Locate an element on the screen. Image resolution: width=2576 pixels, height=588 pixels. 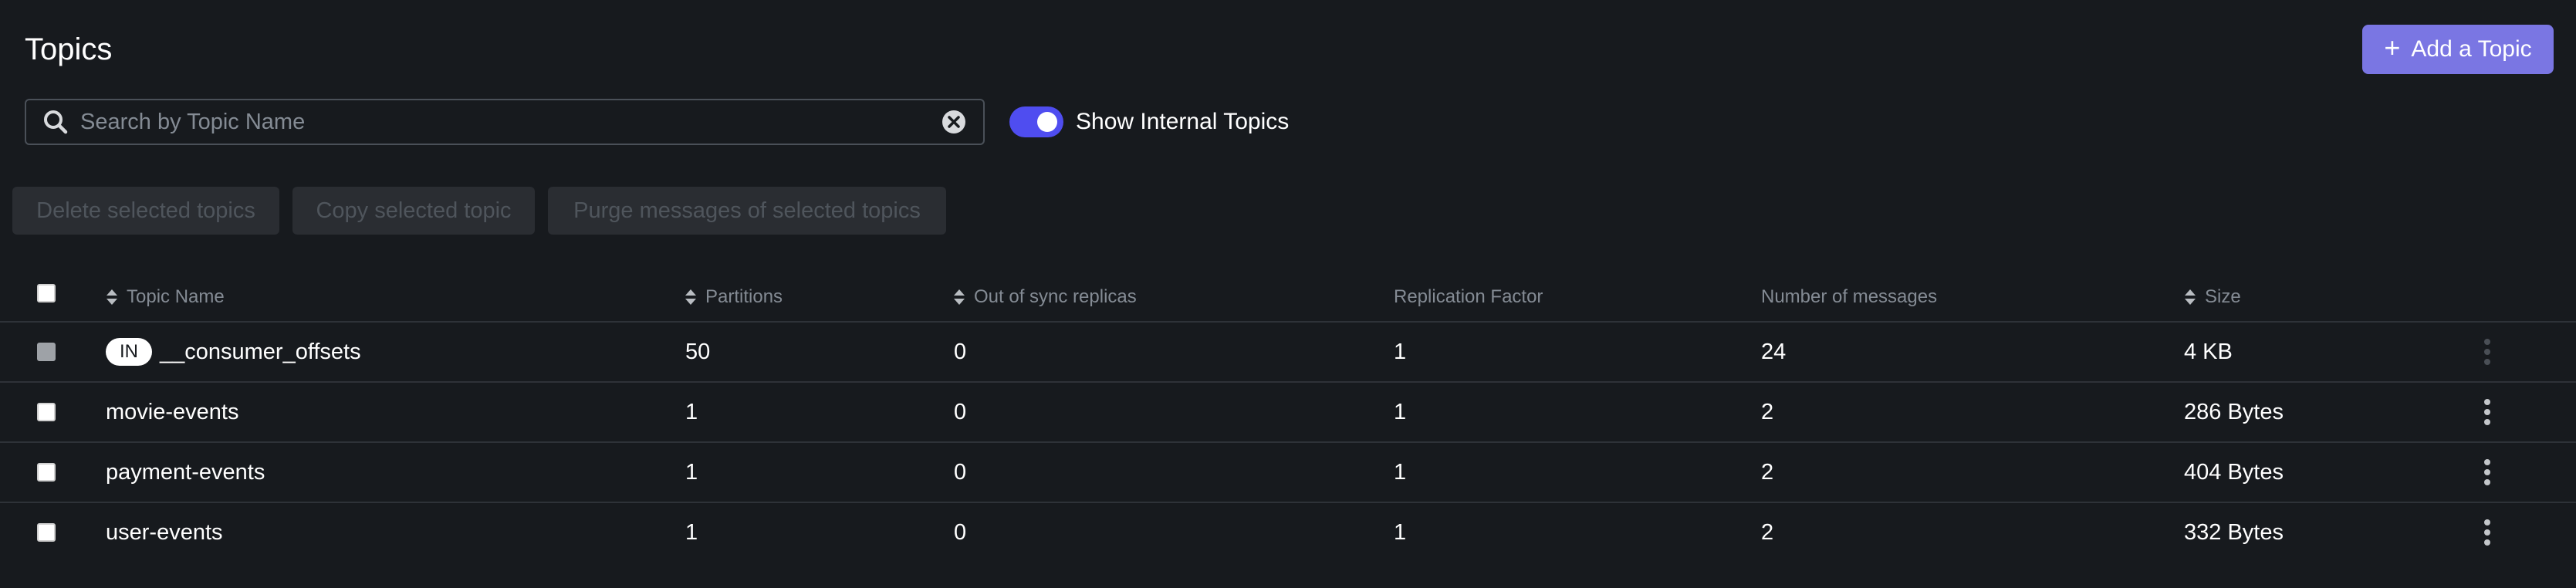
purge-messages-button: Purge messages of selected topics is located at coordinates (747, 211).